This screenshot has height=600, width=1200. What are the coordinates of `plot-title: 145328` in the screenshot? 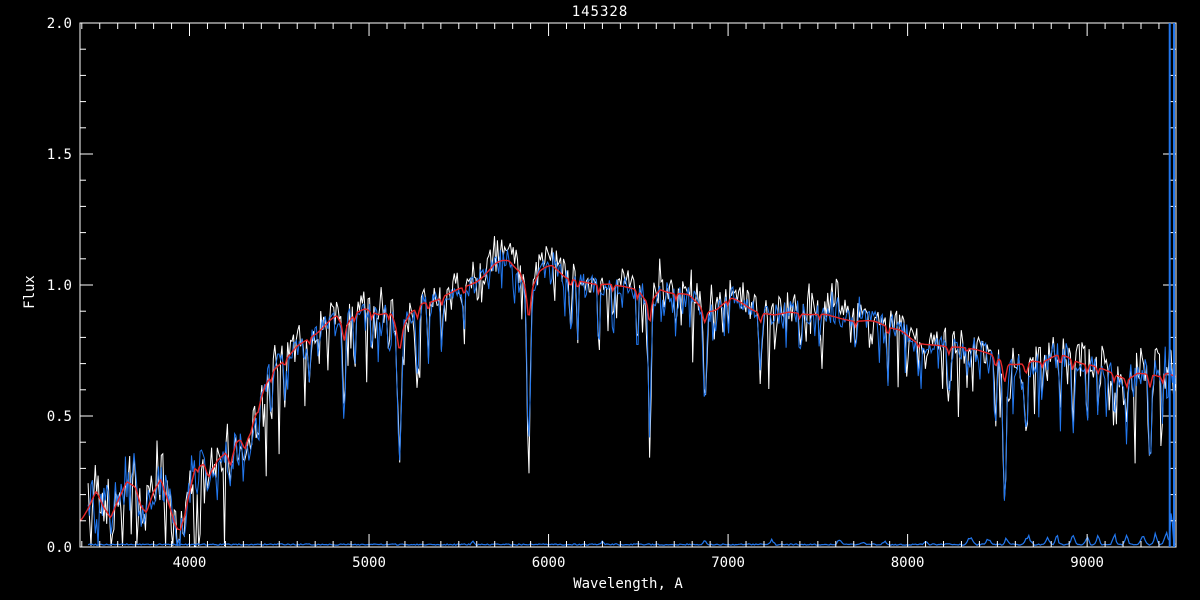 It's located at (600, 12).